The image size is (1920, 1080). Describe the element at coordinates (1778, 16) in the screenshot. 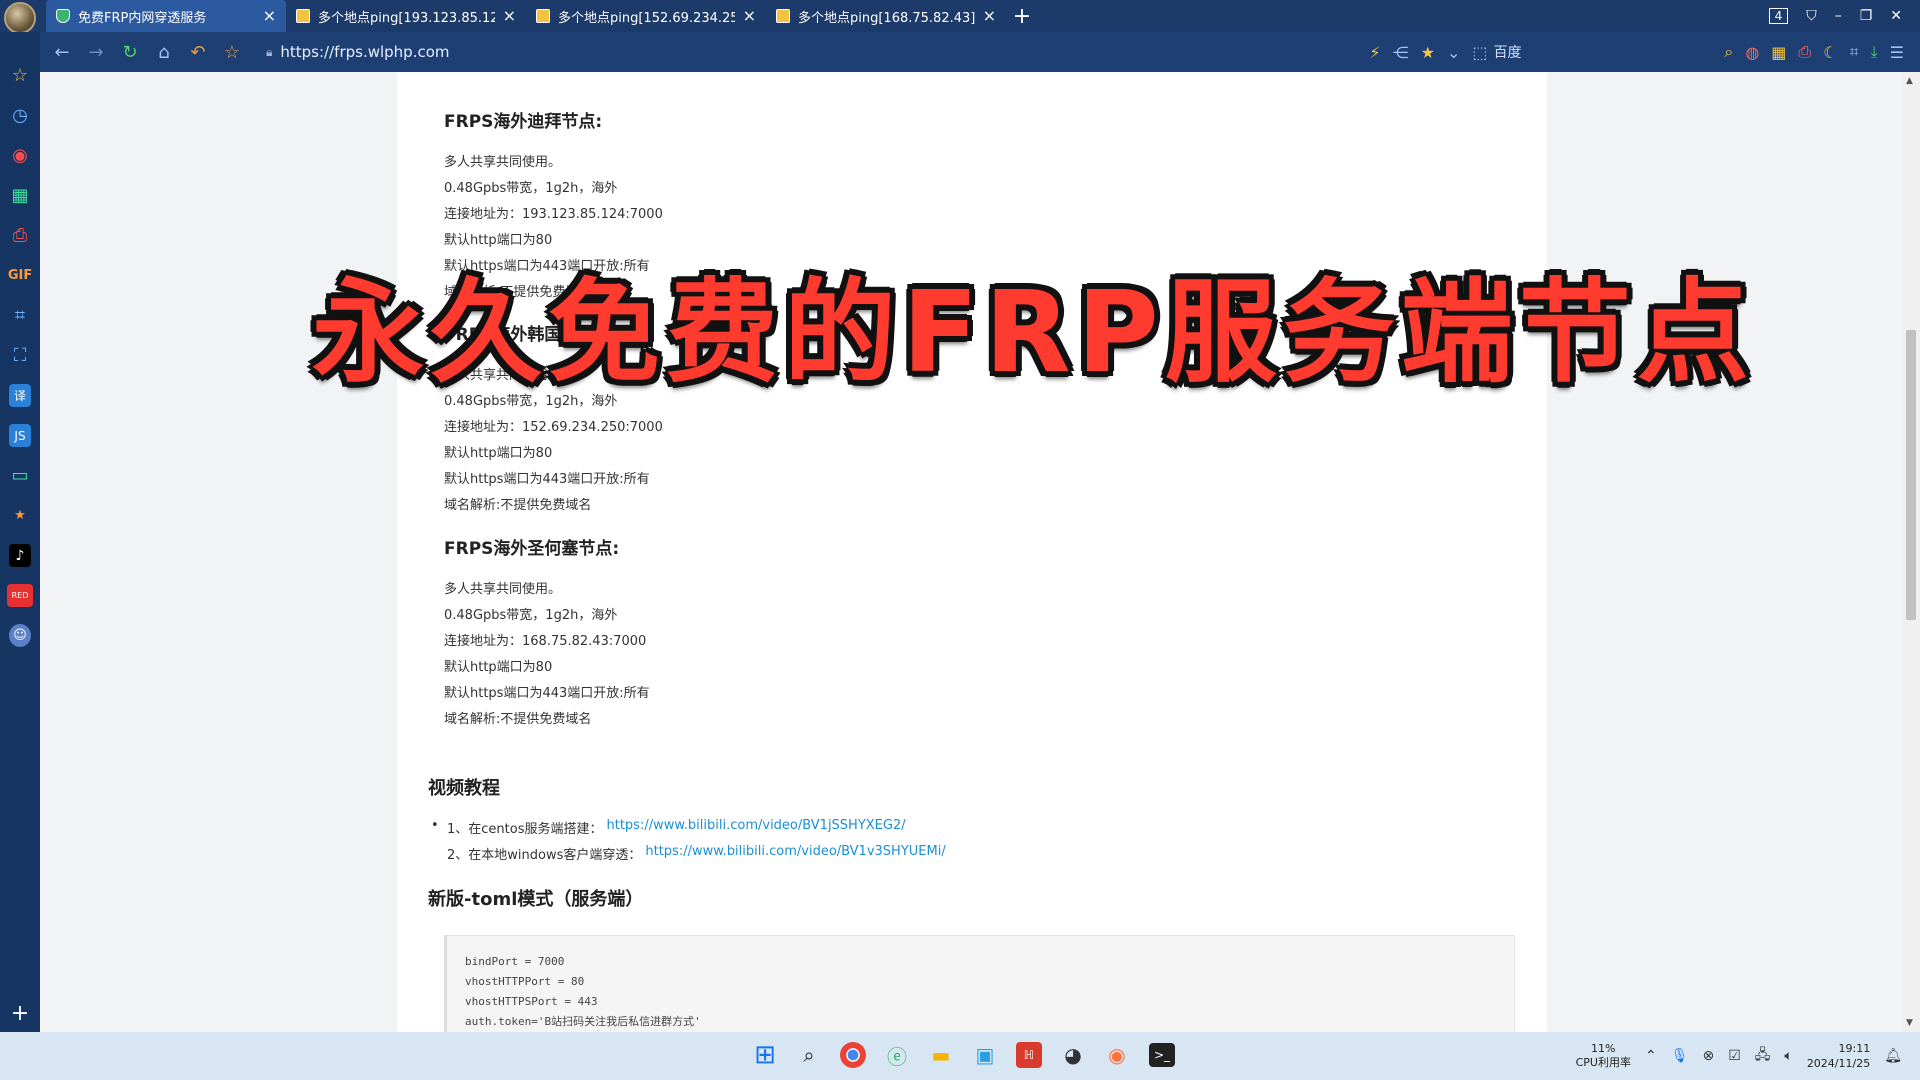

I see `tab-count-badge: 4` at that location.